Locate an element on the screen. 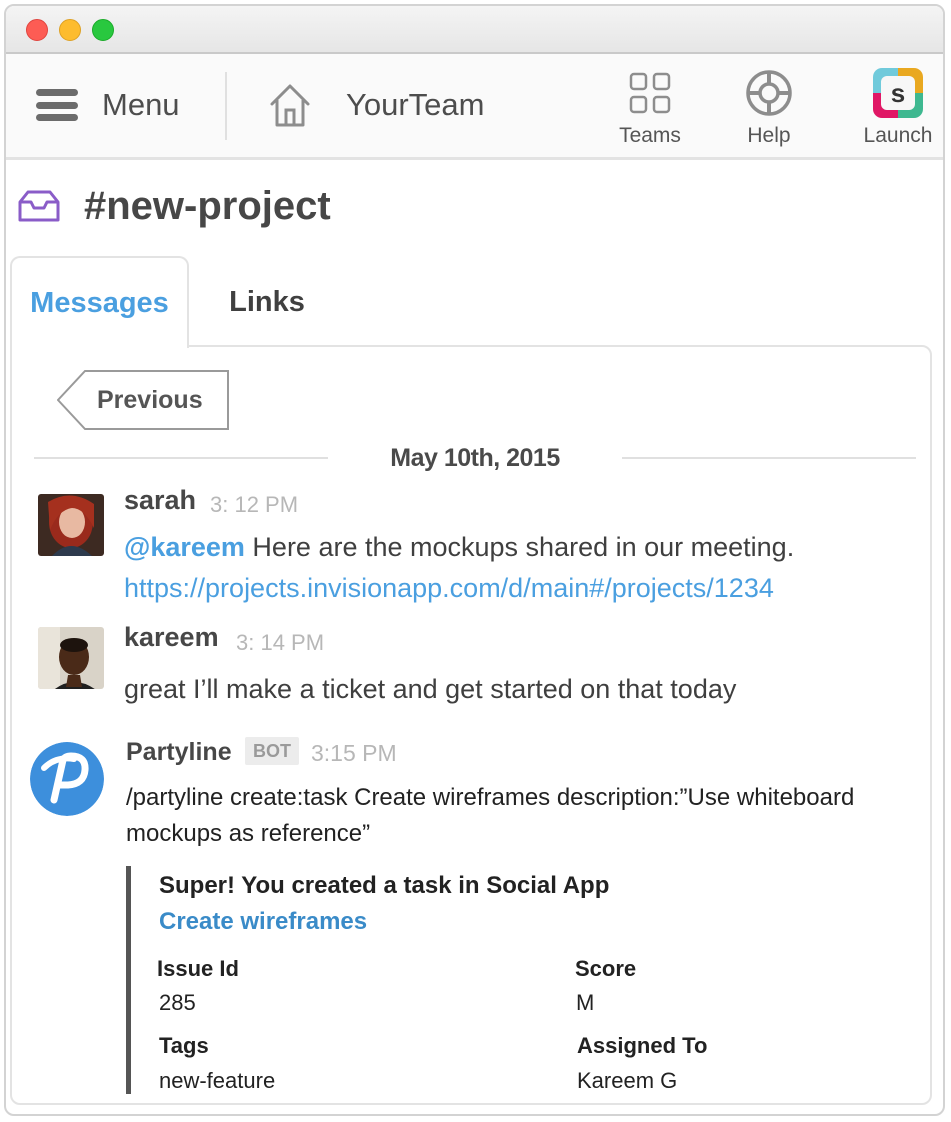 This screenshot has width=951, height=1122. previous-button: Previous is located at coordinates (143, 400).